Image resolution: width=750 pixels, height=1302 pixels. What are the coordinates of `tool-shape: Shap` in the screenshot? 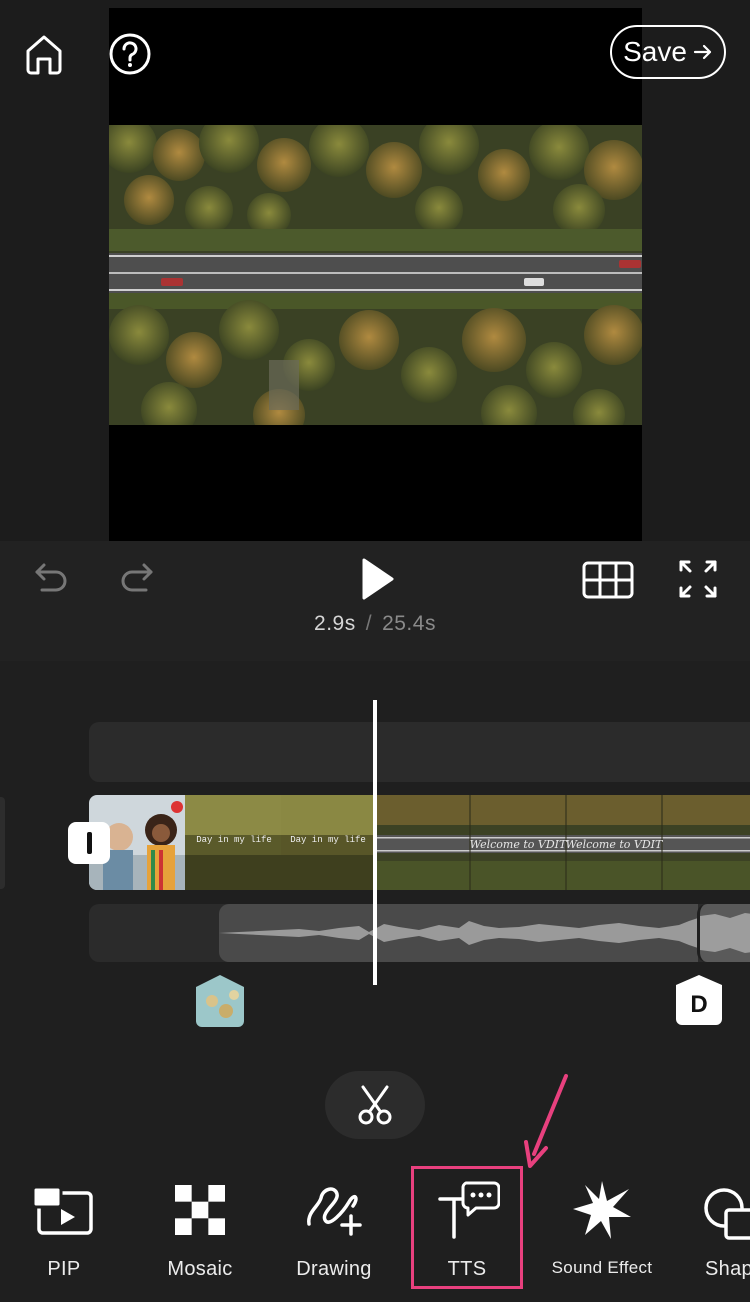 It's located at (725, 1230).